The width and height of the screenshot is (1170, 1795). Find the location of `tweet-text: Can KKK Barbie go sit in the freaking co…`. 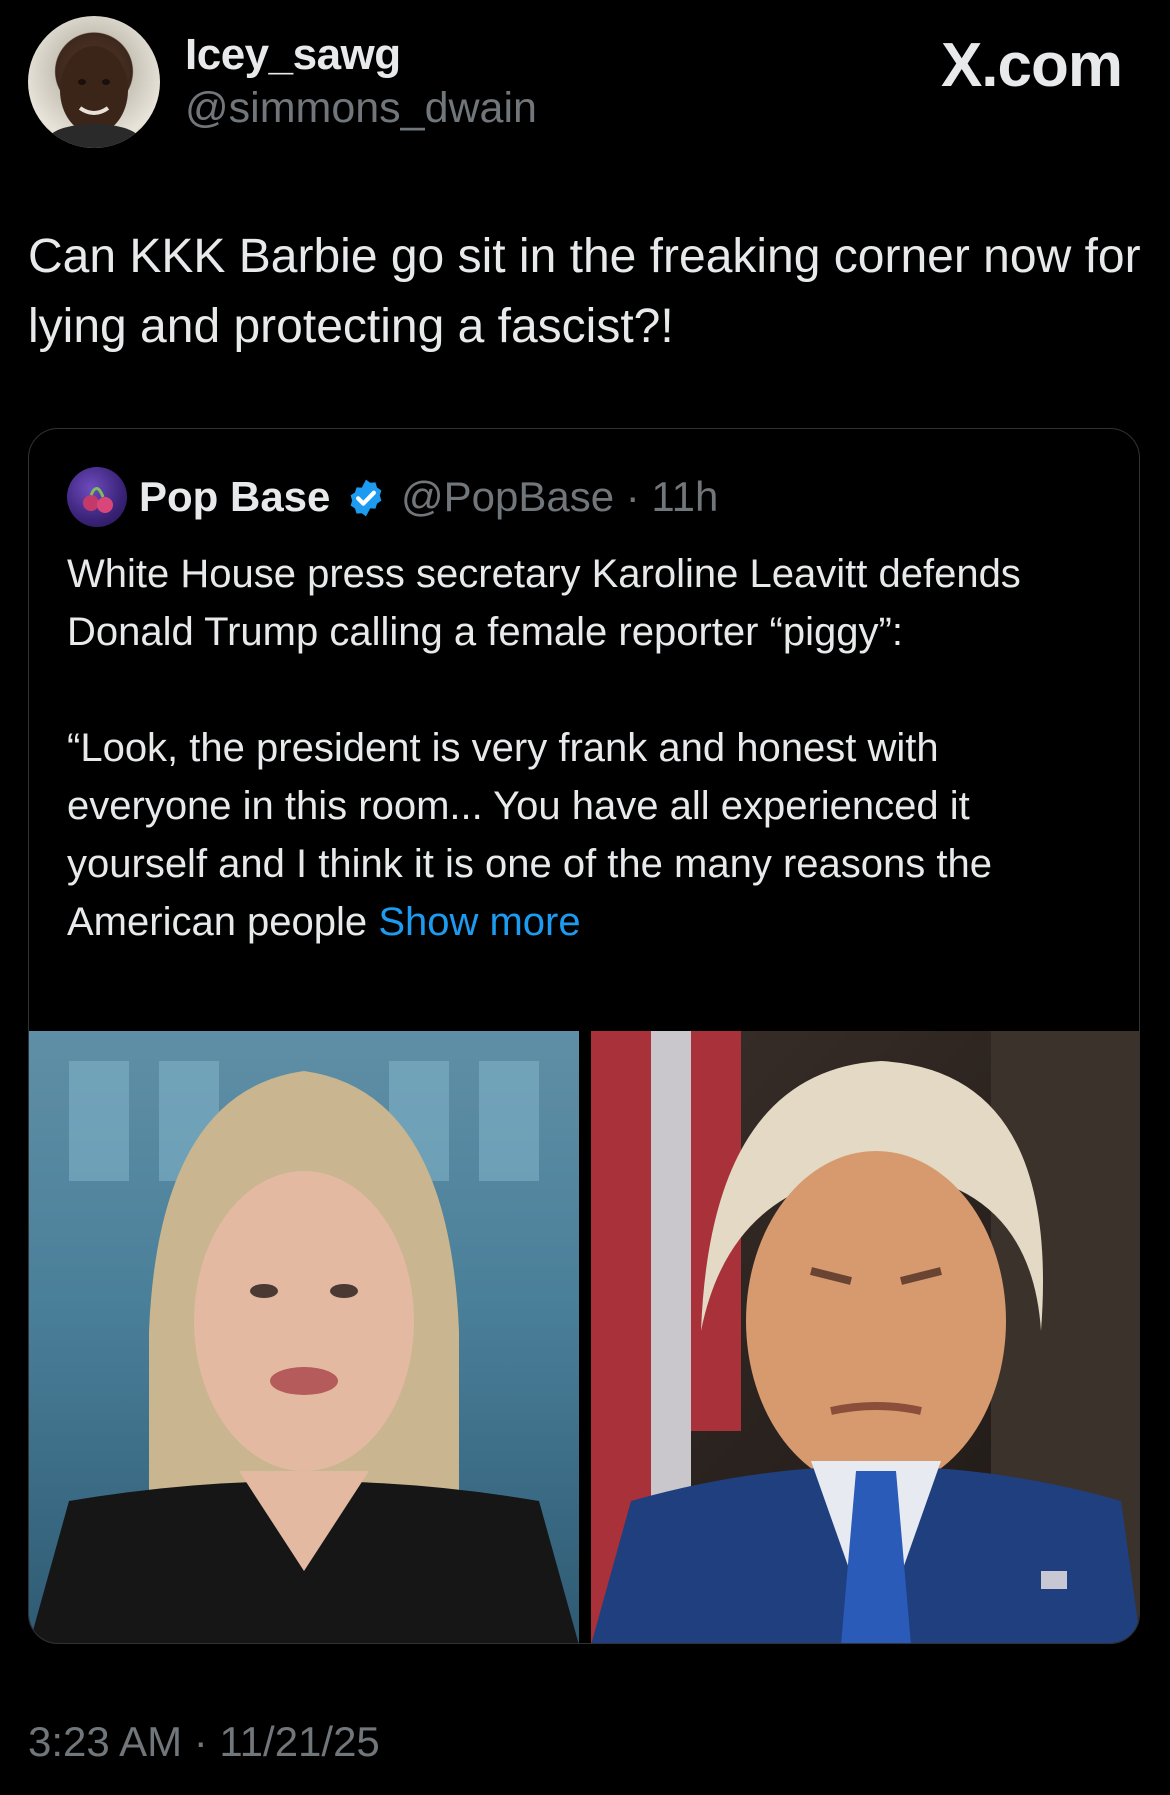

tweet-text: Can KKK Barbie go sit in the freaking co… is located at coordinates (584, 291).